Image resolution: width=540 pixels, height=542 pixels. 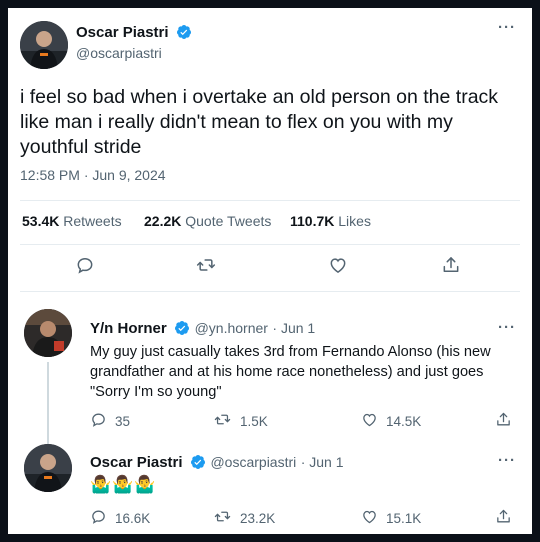 I want to click on like-count: 14.5K, so click(x=404, y=421).